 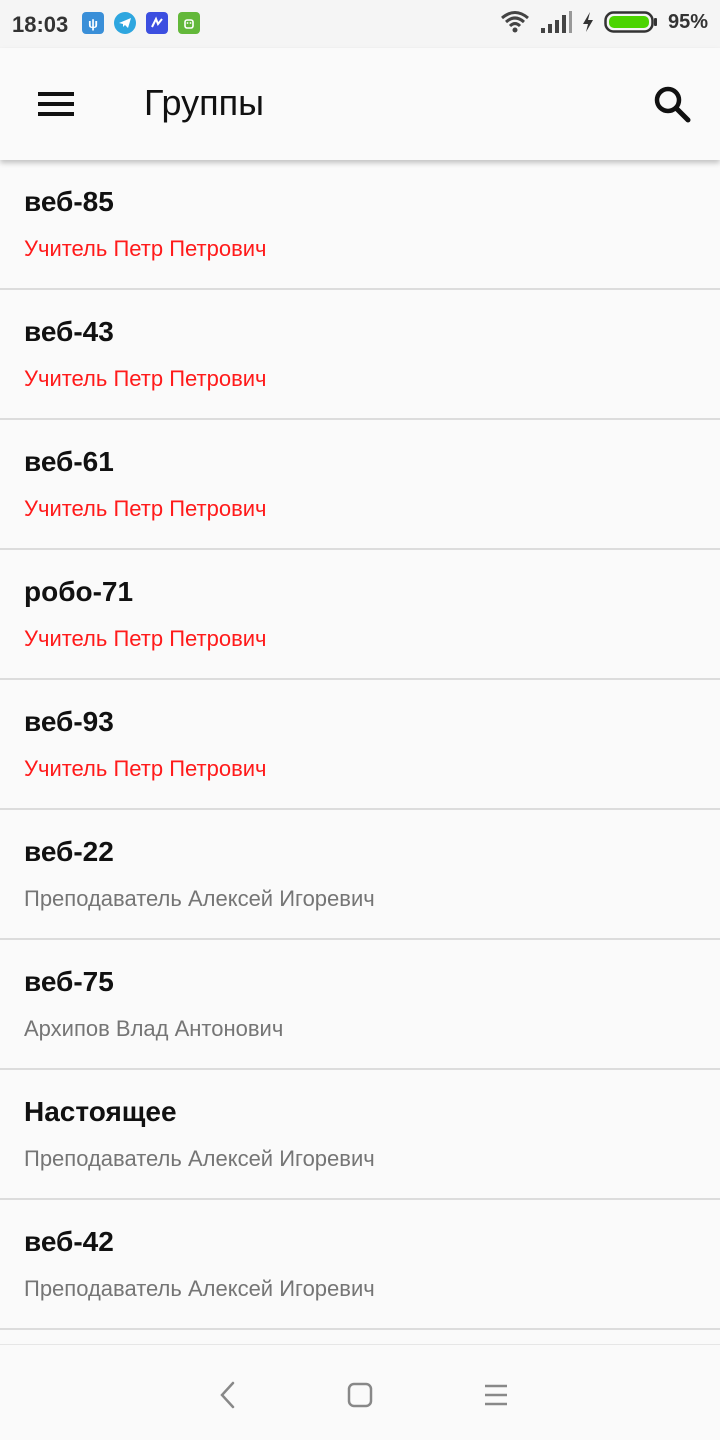 I want to click on status-indicators: 95%, so click(x=604, y=22).